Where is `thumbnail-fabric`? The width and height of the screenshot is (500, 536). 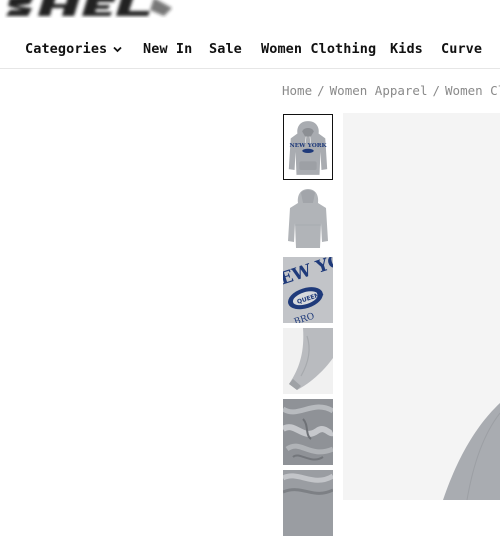 thumbnail-fabric is located at coordinates (308, 432).